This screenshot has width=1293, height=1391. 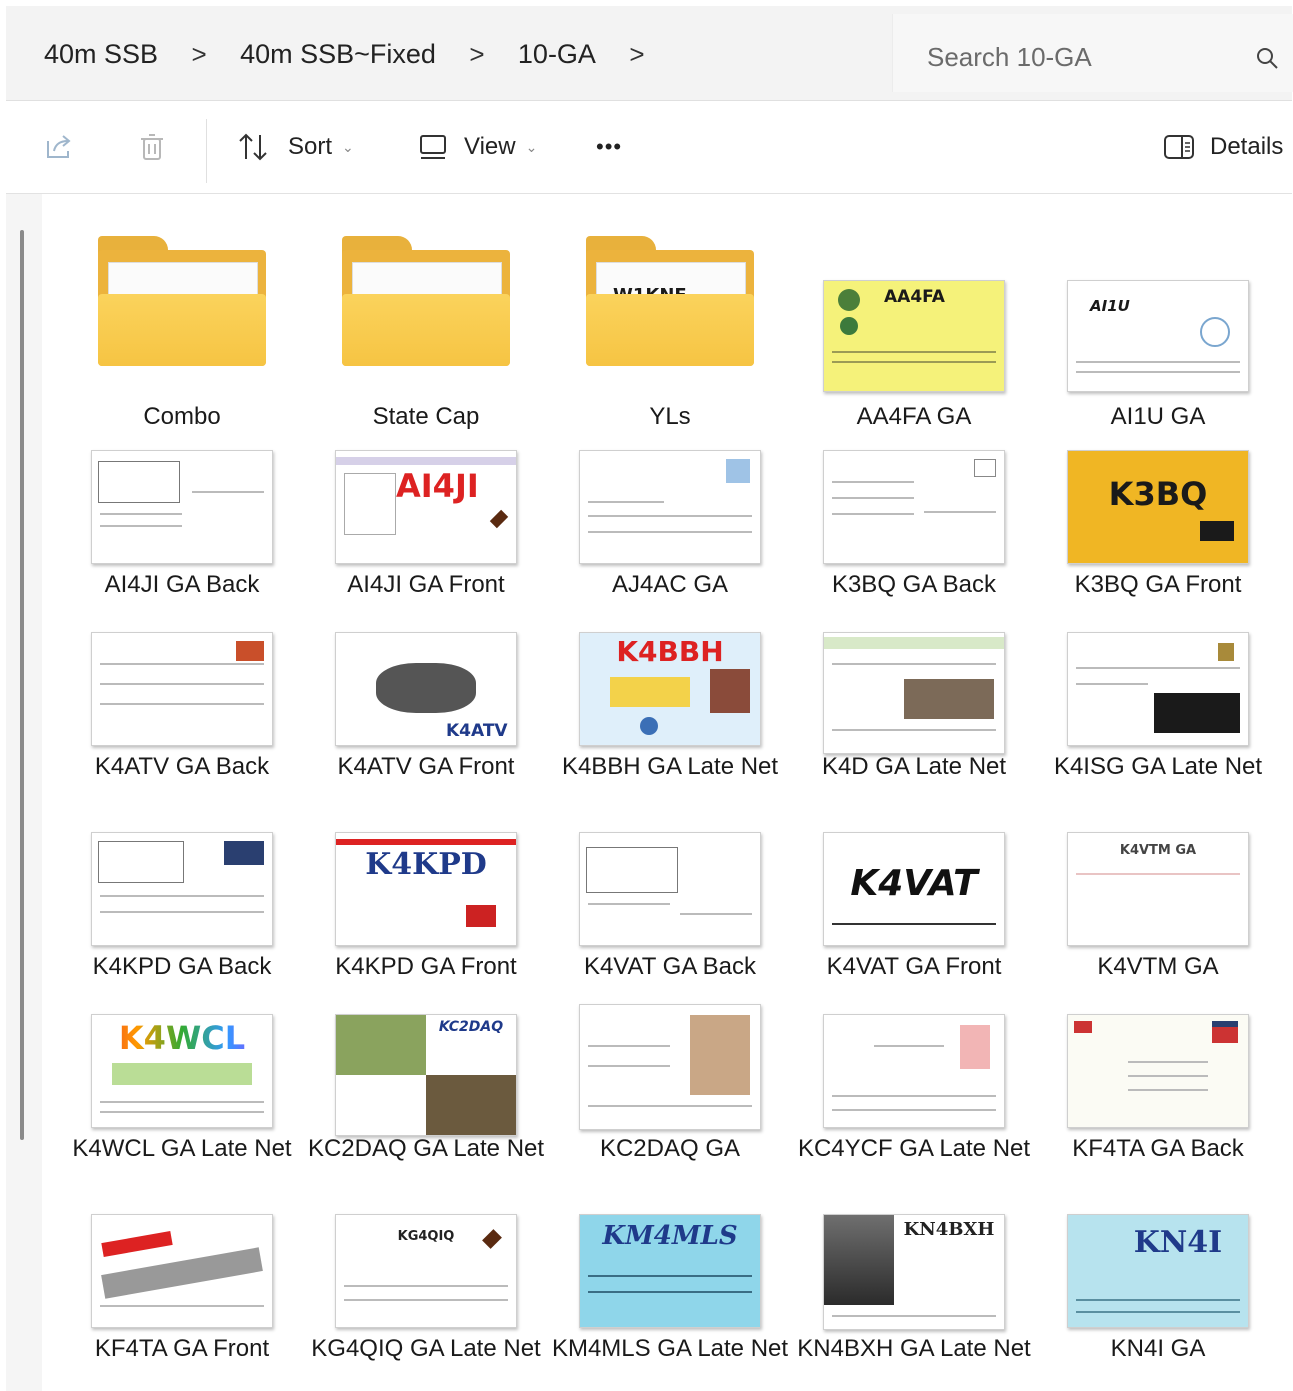 What do you see at coordinates (1158, 889) in the screenshot?
I see `qsl-card-image: K4VTM GA` at bounding box center [1158, 889].